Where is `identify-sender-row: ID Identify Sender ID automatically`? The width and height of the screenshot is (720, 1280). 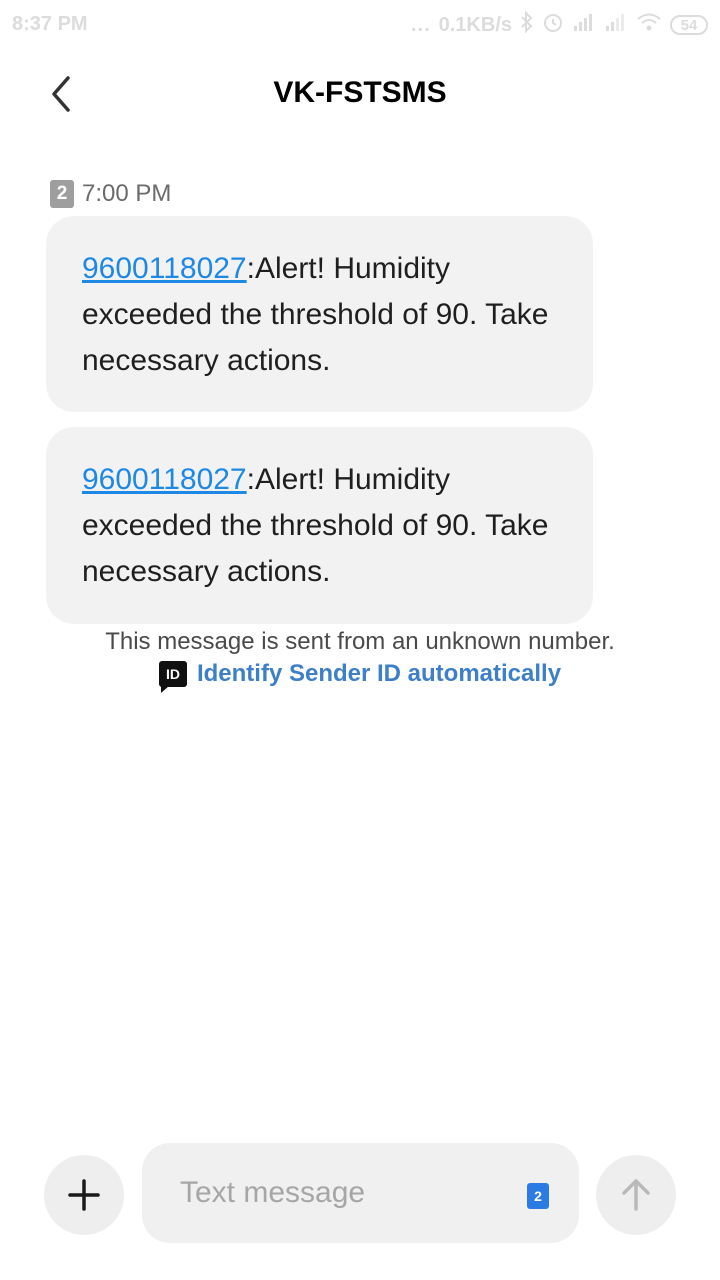 identify-sender-row: ID Identify Sender ID automatically is located at coordinates (360, 676).